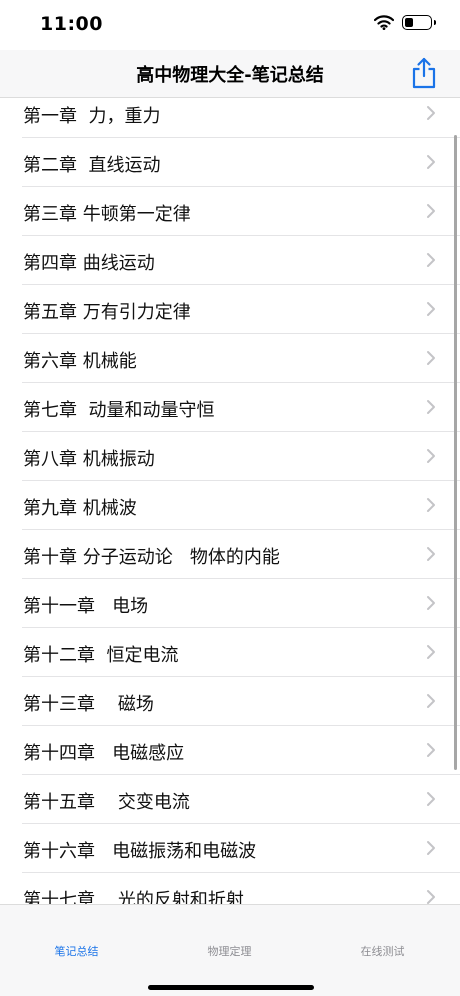  What do you see at coordinates (241, 888) in the screenshot?
I see `list-item: 第十七章 光的反射和折射` at bounding box center [241, 888].